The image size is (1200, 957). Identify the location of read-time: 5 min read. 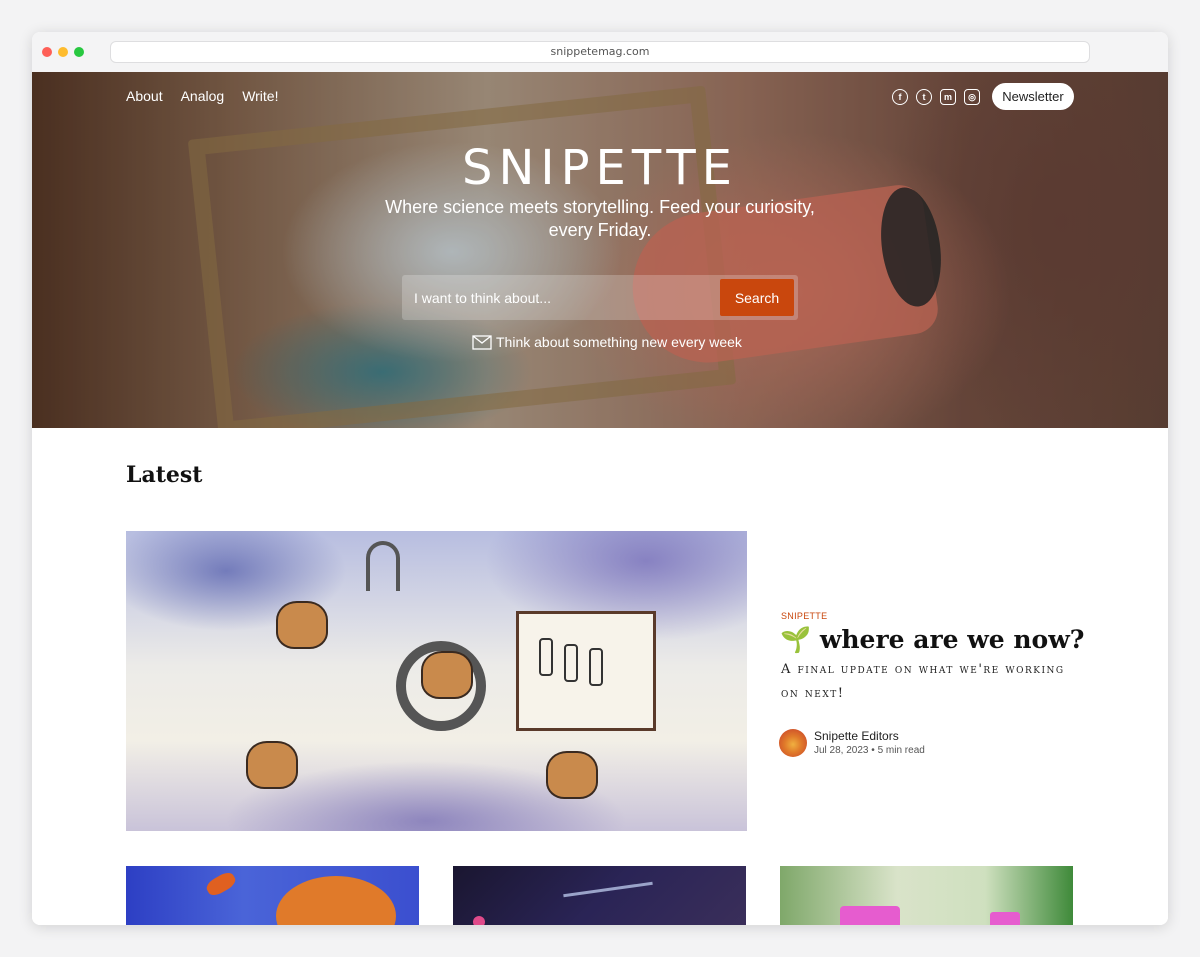
(901, 750).